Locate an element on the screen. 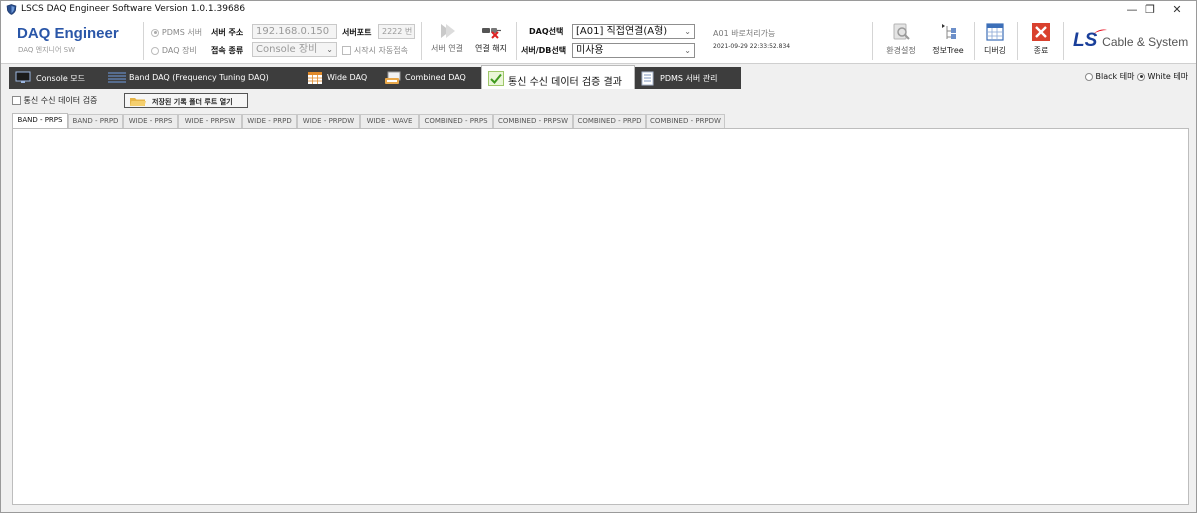  db-select-label: 서버/DB선택 is located at coordinates (544, 50).